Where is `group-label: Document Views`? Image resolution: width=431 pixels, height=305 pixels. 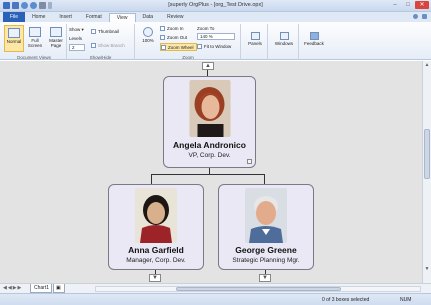 group-label: Document Views is located at coordinates (34, 57).